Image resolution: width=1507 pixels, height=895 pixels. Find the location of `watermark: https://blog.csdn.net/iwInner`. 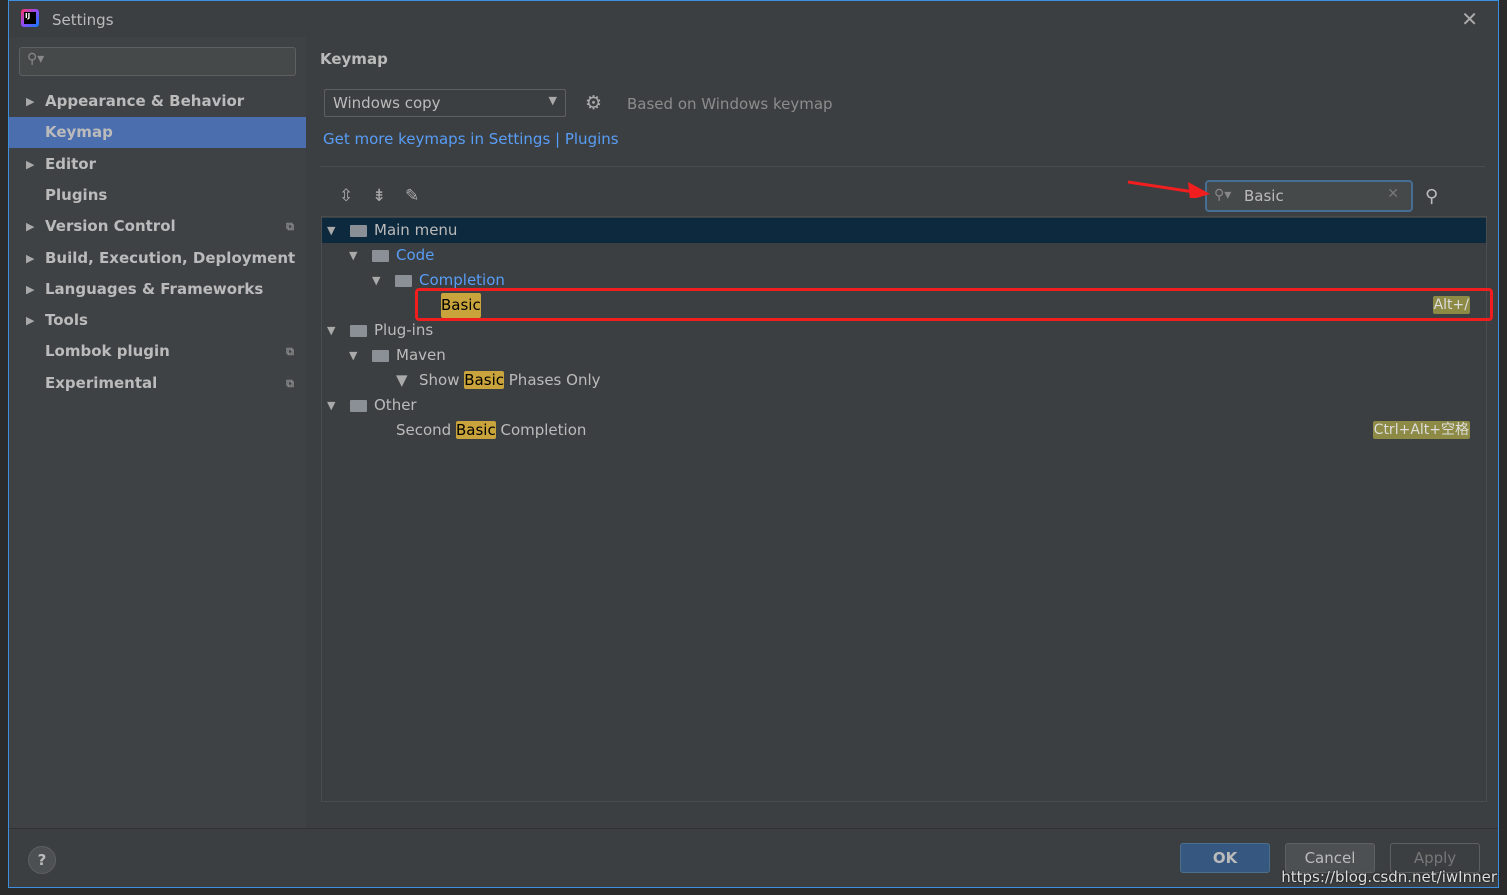

watermark: https://blog.csdn.net/iwInner is located at coordinates (1389, 877).